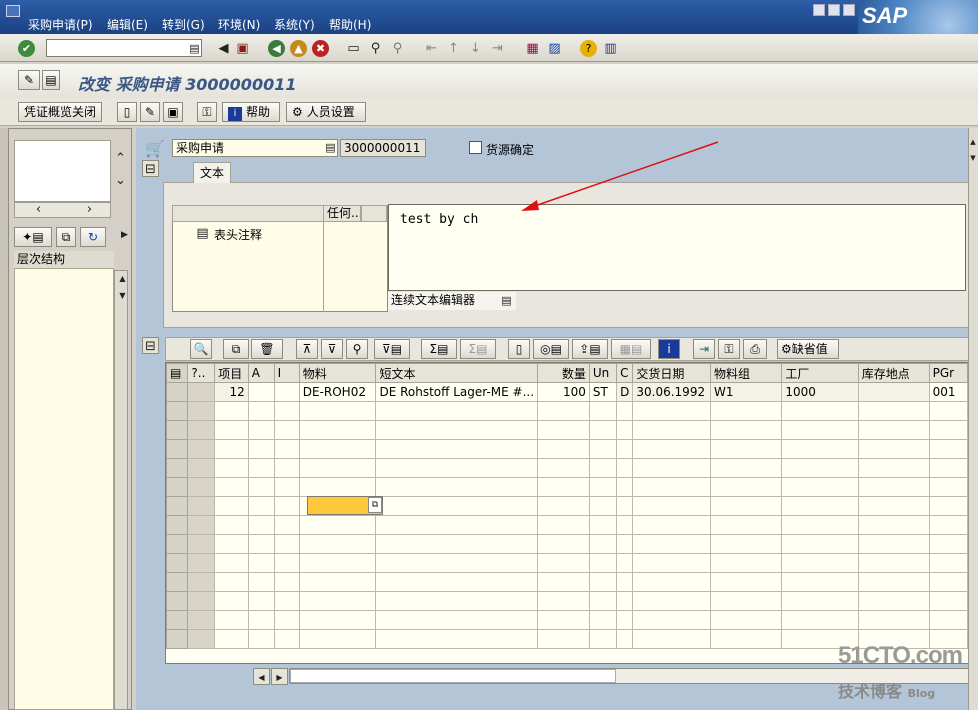  I want to click on column-header: Un, so click(603, 373).